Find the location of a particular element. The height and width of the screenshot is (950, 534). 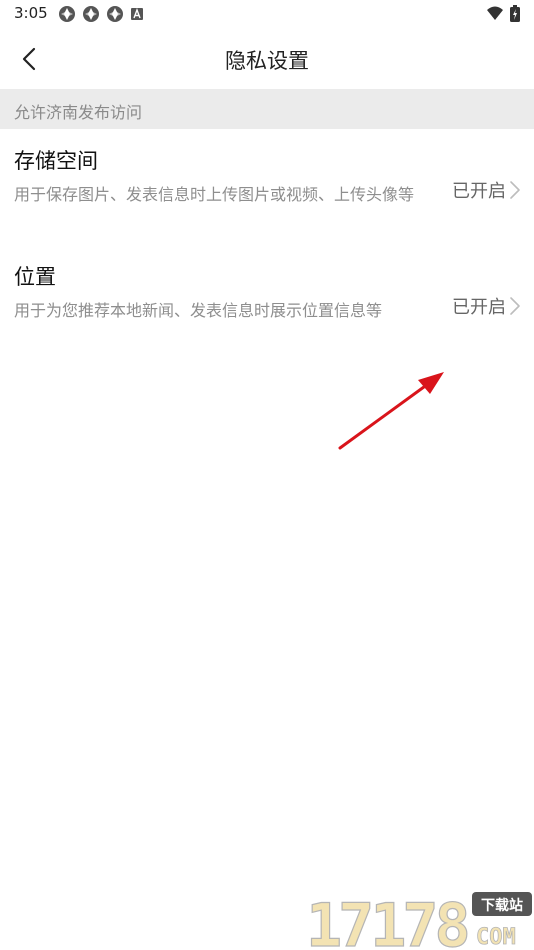

section-title: 允许济南发布访问 is located at coordinates (78, 112).